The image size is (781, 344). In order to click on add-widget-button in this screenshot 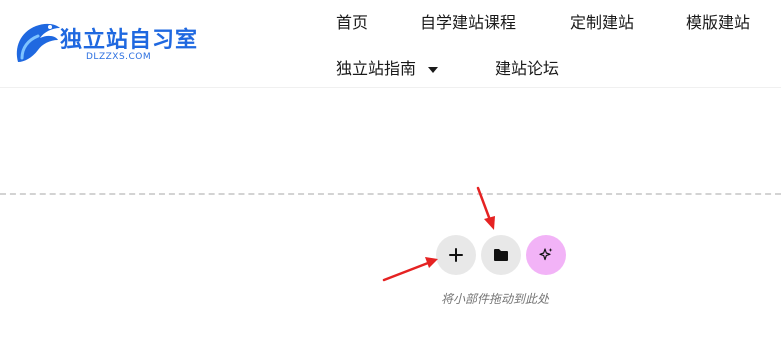, I will do `click(456, 255)`.